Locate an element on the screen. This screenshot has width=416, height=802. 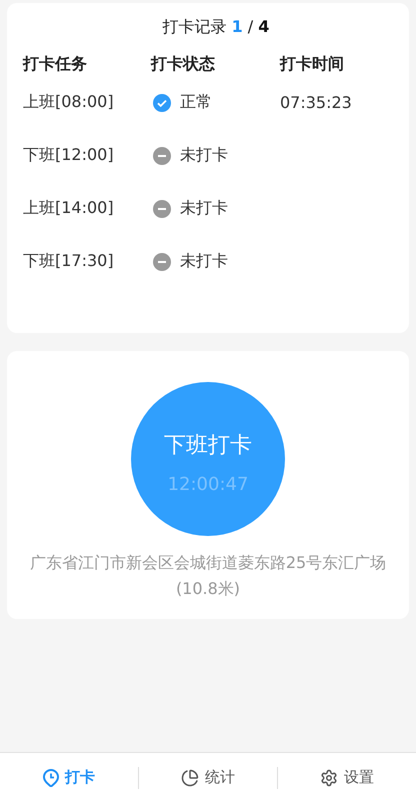
tab: 设置 is located at coordinates (346, 777).